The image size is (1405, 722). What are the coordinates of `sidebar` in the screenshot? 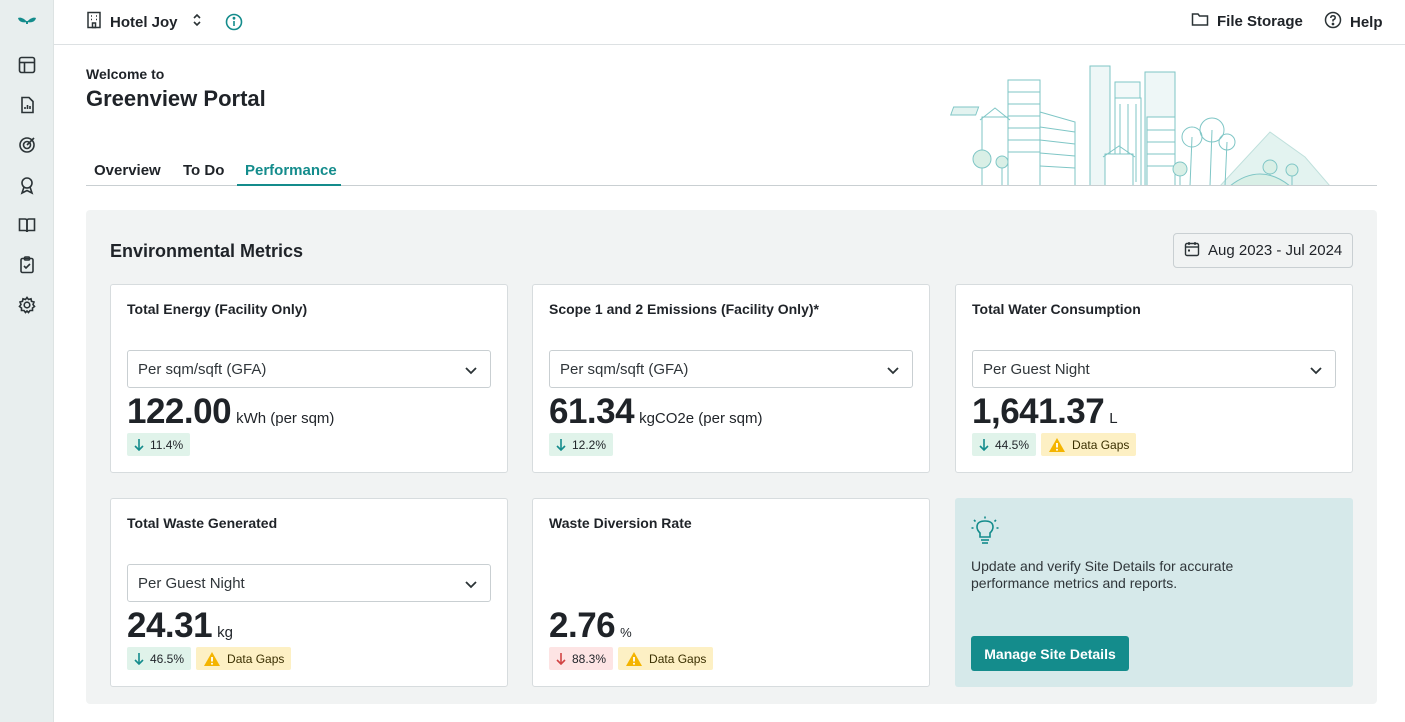 It's located at (27, 361).